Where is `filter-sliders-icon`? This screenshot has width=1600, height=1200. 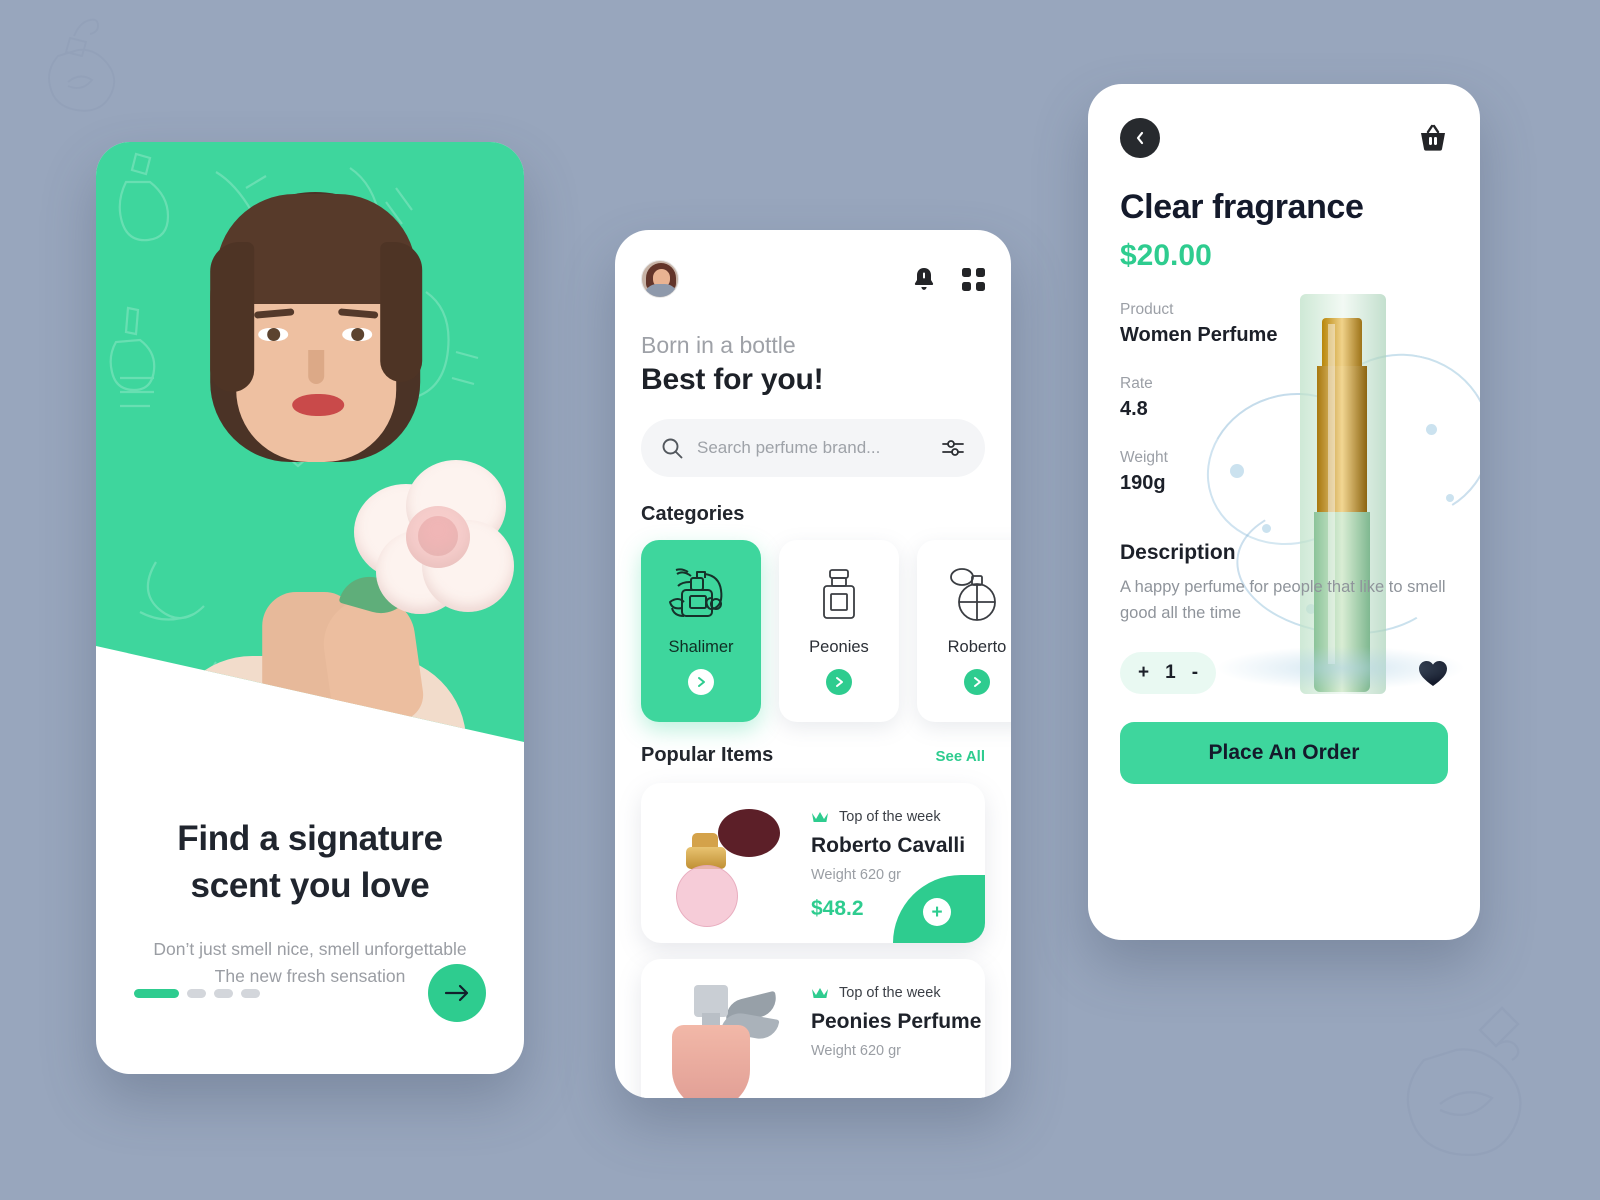 filter-sliders-icon is located at coordinates (953, 448).